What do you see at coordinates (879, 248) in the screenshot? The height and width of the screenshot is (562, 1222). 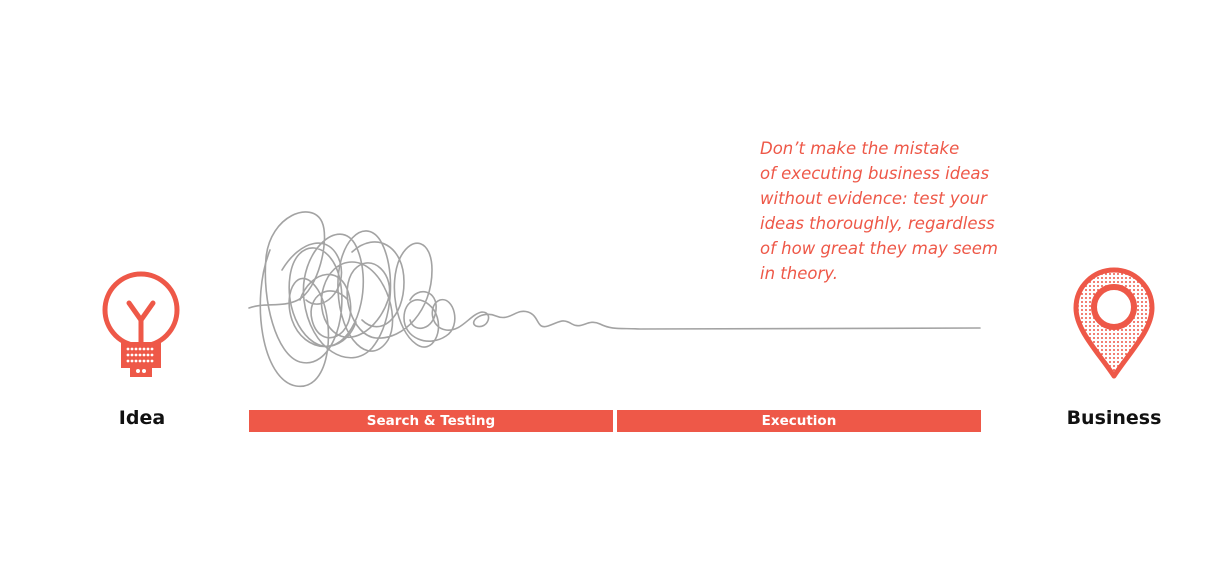 I see `quote-line: of how great they may seem` at bounding box center [879, 248].